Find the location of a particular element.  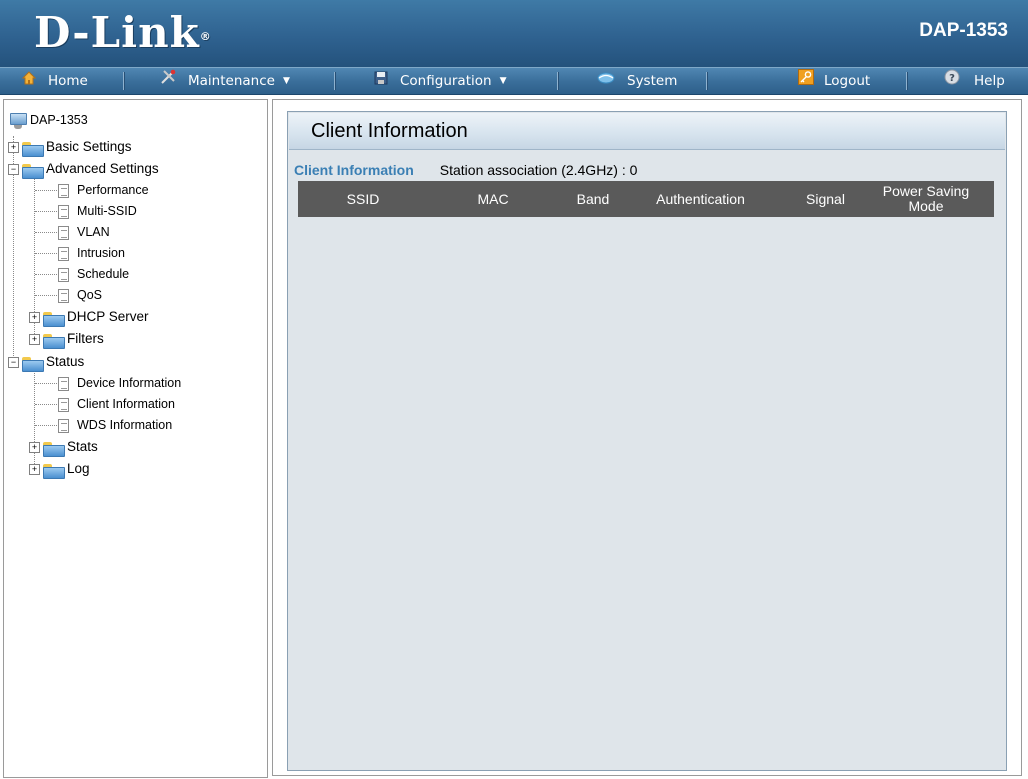

save-disk-icon is located at coordinates (381, 81).